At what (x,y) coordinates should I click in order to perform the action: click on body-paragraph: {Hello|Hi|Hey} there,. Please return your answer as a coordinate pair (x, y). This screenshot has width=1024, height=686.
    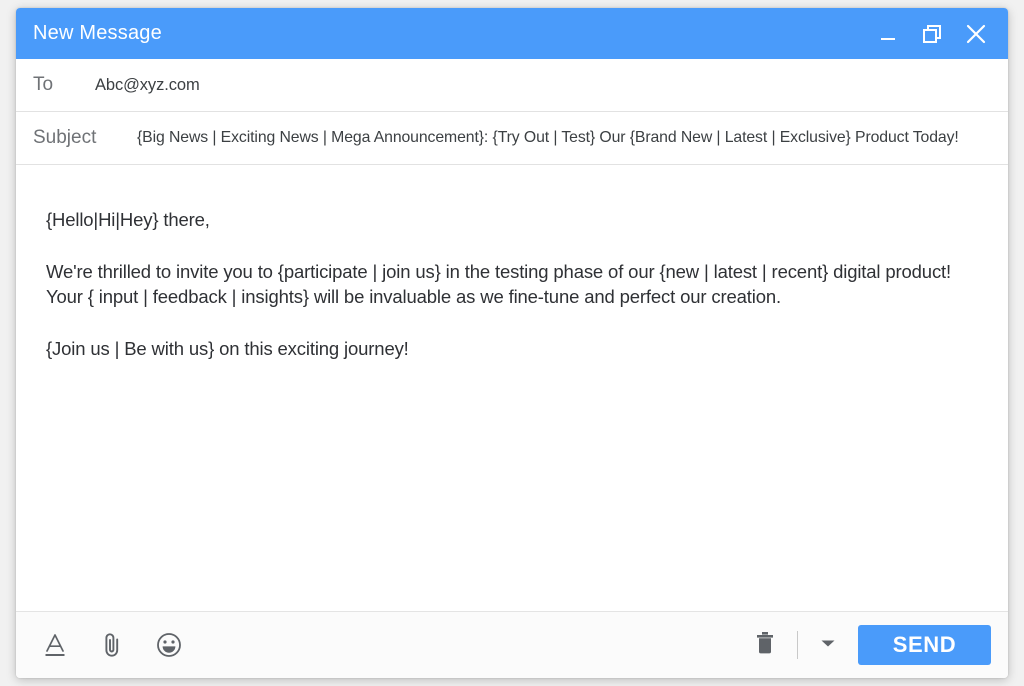
    Looking at the image, I should click on (128, 219).